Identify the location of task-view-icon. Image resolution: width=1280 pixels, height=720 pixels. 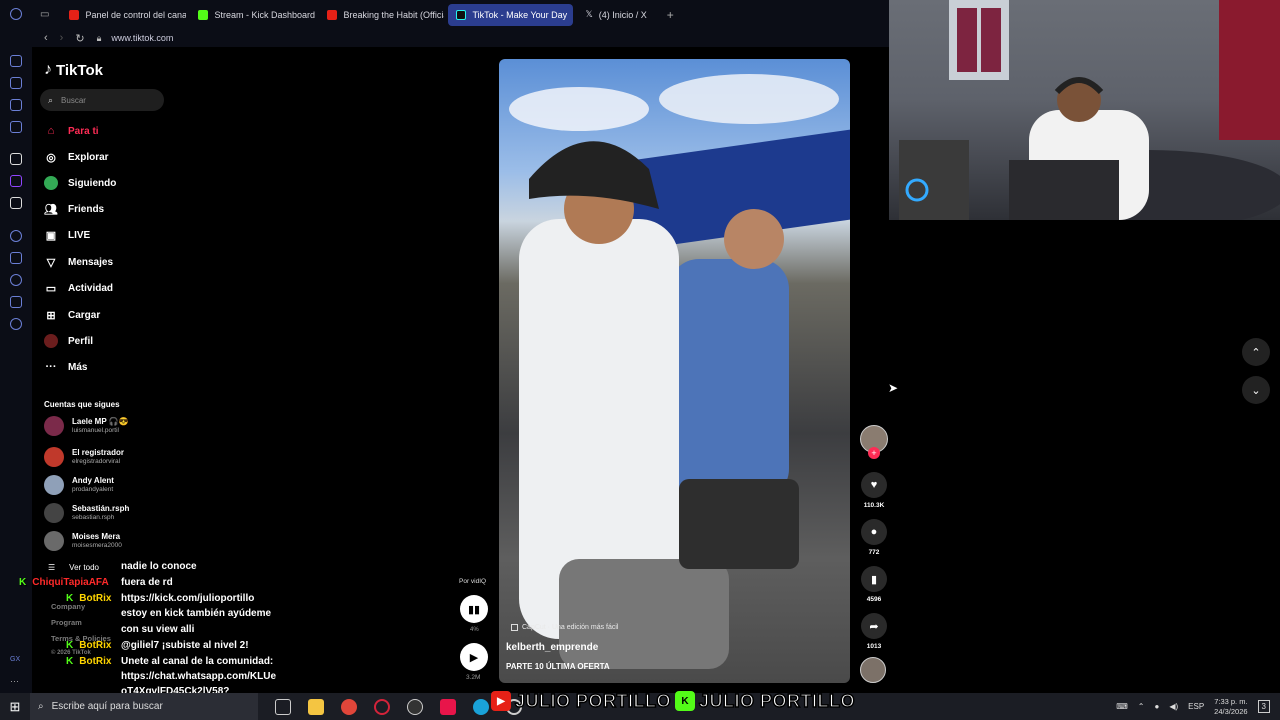
(283, 706).